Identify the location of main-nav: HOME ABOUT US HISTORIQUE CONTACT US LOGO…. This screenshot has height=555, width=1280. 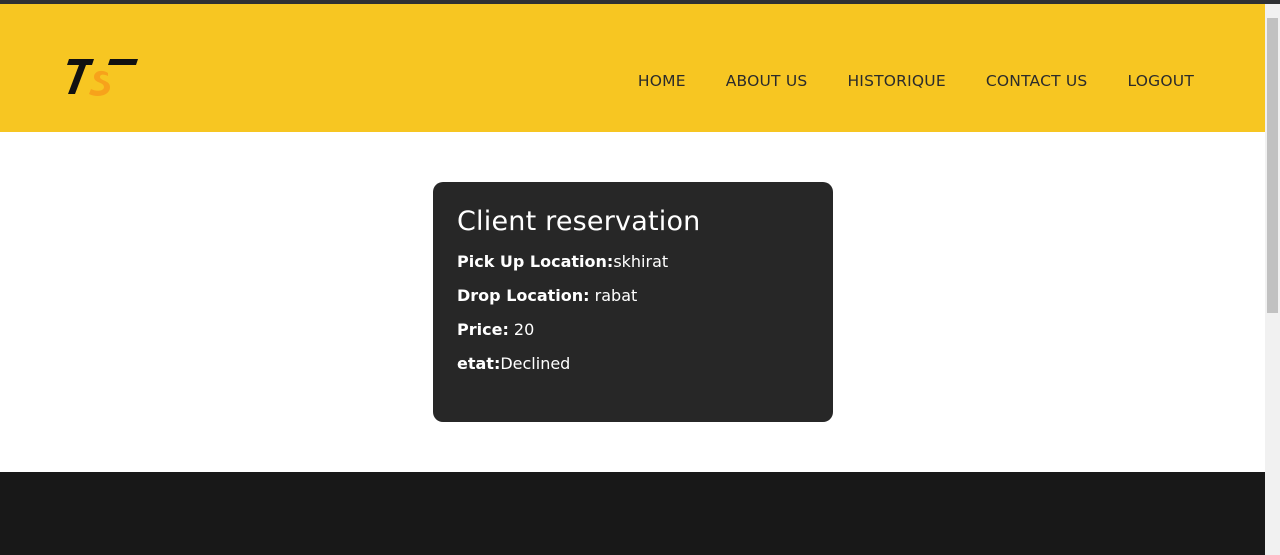
(896, 81).